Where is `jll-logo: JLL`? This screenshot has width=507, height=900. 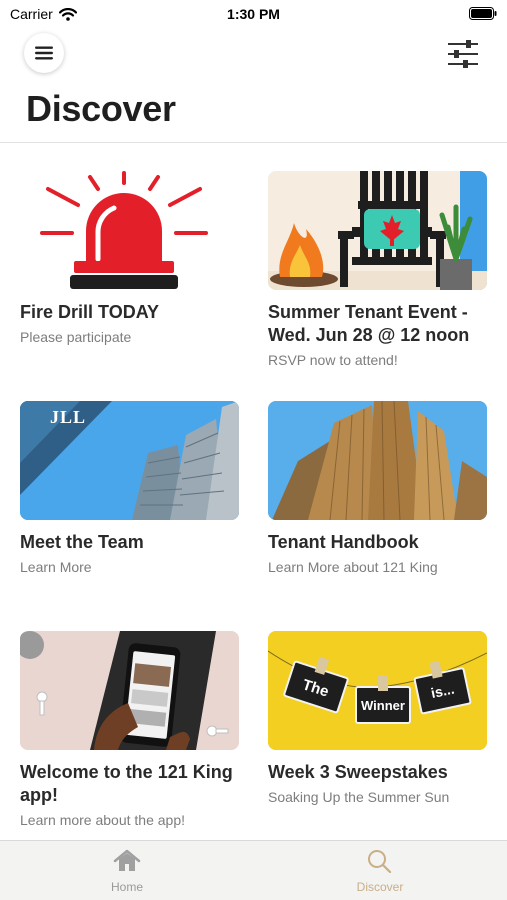
jll-logo: JLL is located at coordinates (68, 417).